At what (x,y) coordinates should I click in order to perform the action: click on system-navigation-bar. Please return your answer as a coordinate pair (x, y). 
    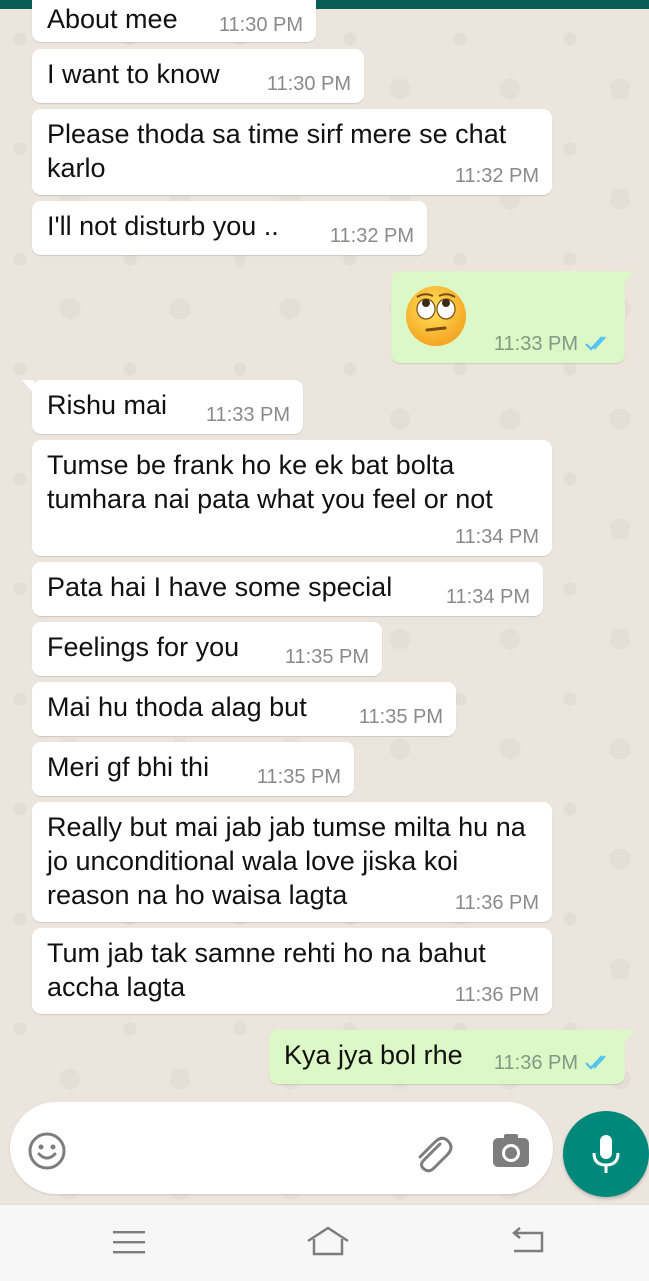
    Looking at the image, I should click on (324, 1242).